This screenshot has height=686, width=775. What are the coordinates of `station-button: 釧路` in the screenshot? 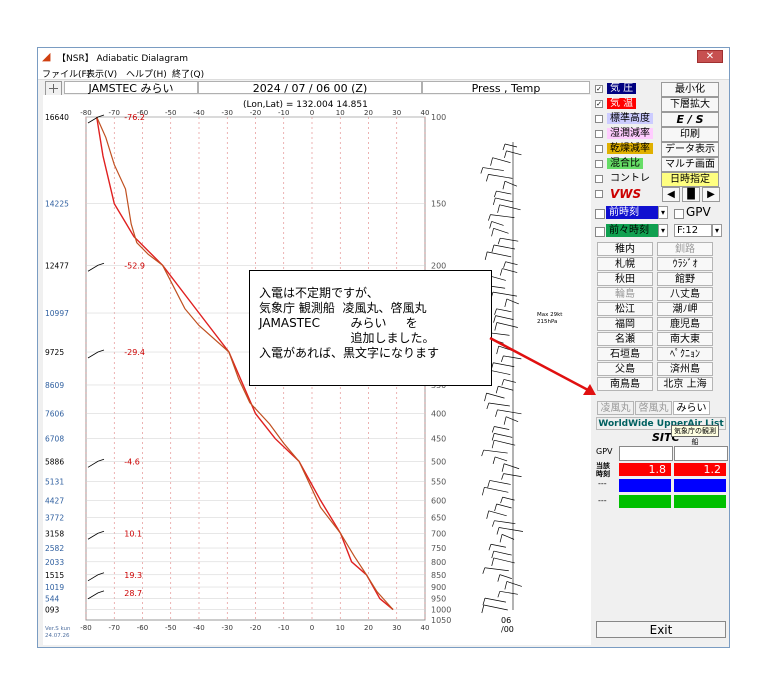 It's located at (685, 249).